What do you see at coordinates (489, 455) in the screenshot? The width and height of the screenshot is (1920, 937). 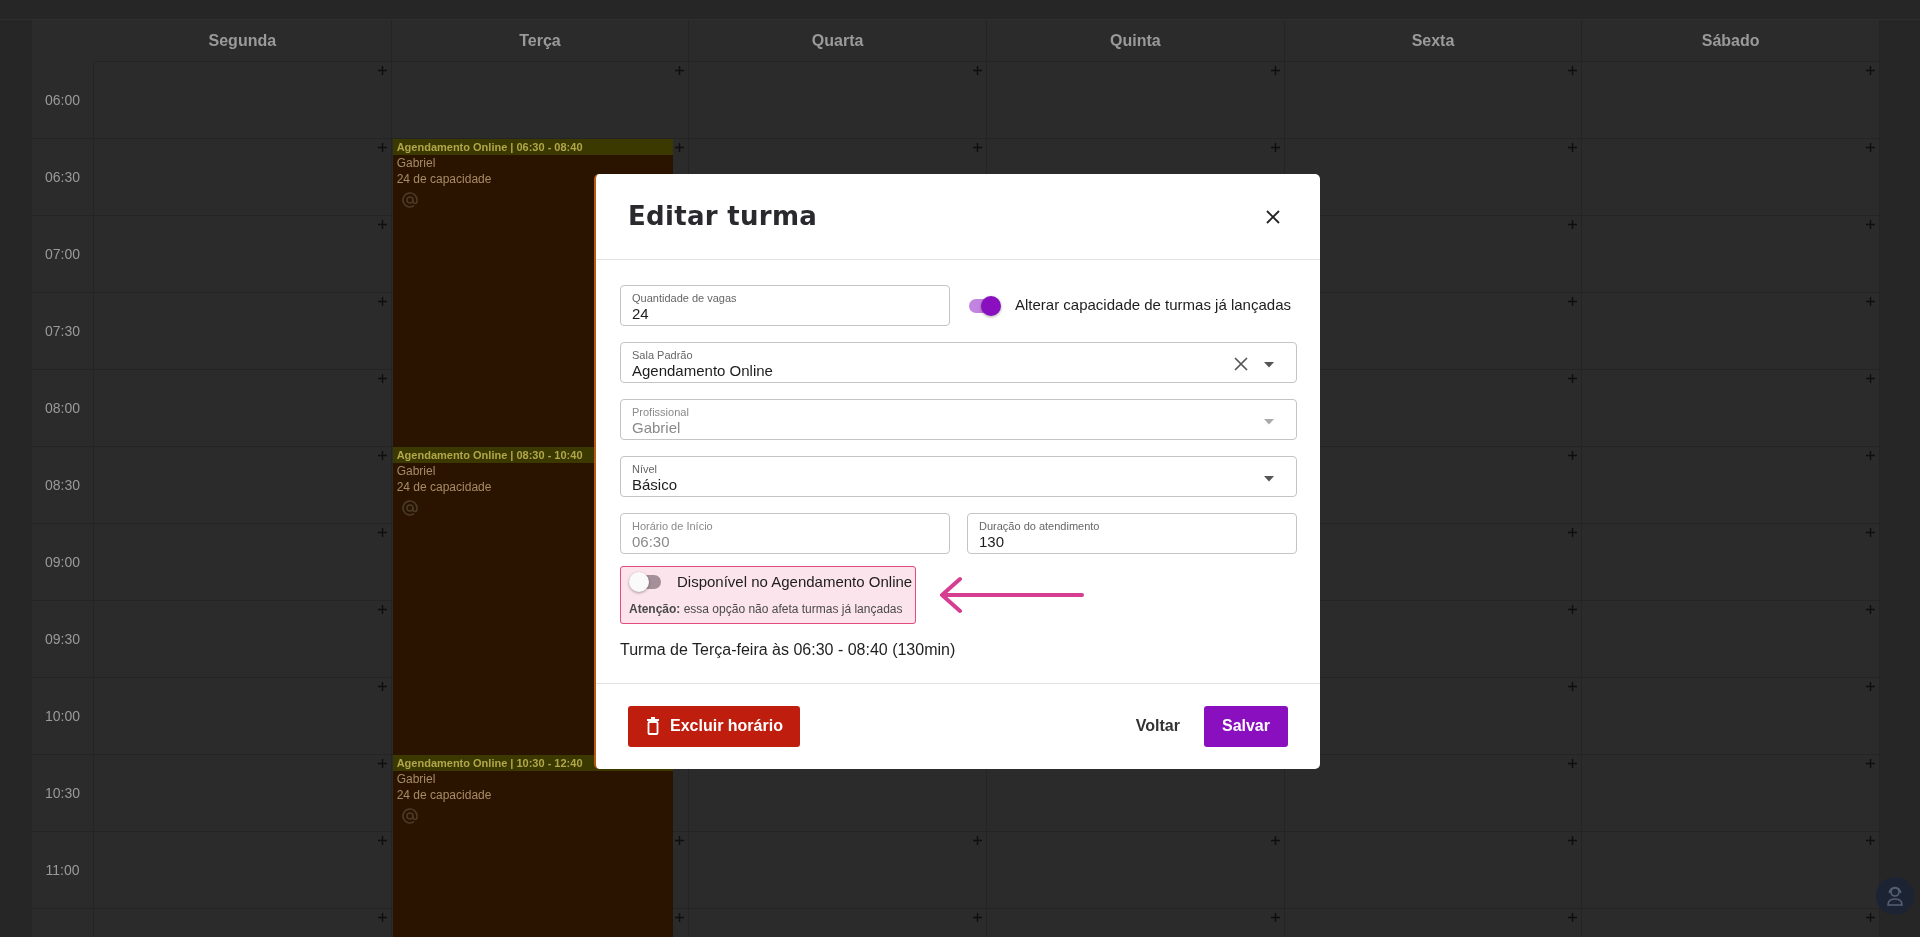 I see `event-title: Agendamento Online | 08:30 - 10:40` at bounding box center [489, 455].